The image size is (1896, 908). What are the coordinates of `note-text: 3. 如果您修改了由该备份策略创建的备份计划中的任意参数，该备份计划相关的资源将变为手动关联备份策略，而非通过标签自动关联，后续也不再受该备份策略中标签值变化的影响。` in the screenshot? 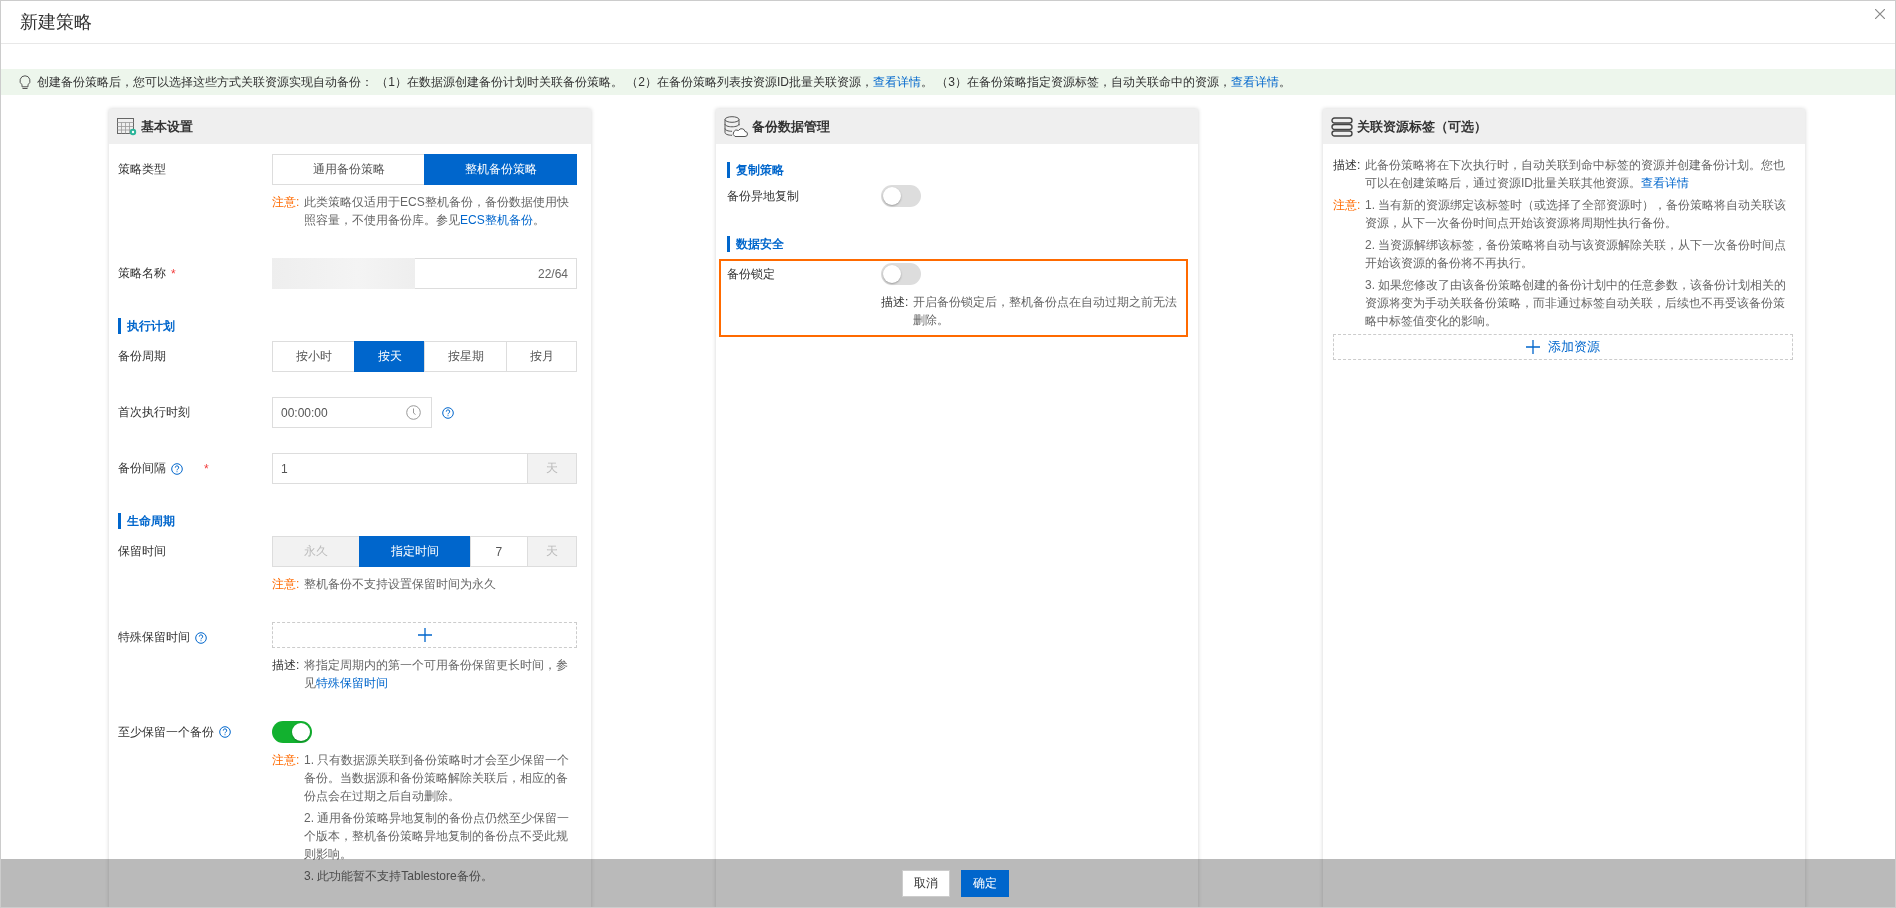 It's located at (1576, 303).